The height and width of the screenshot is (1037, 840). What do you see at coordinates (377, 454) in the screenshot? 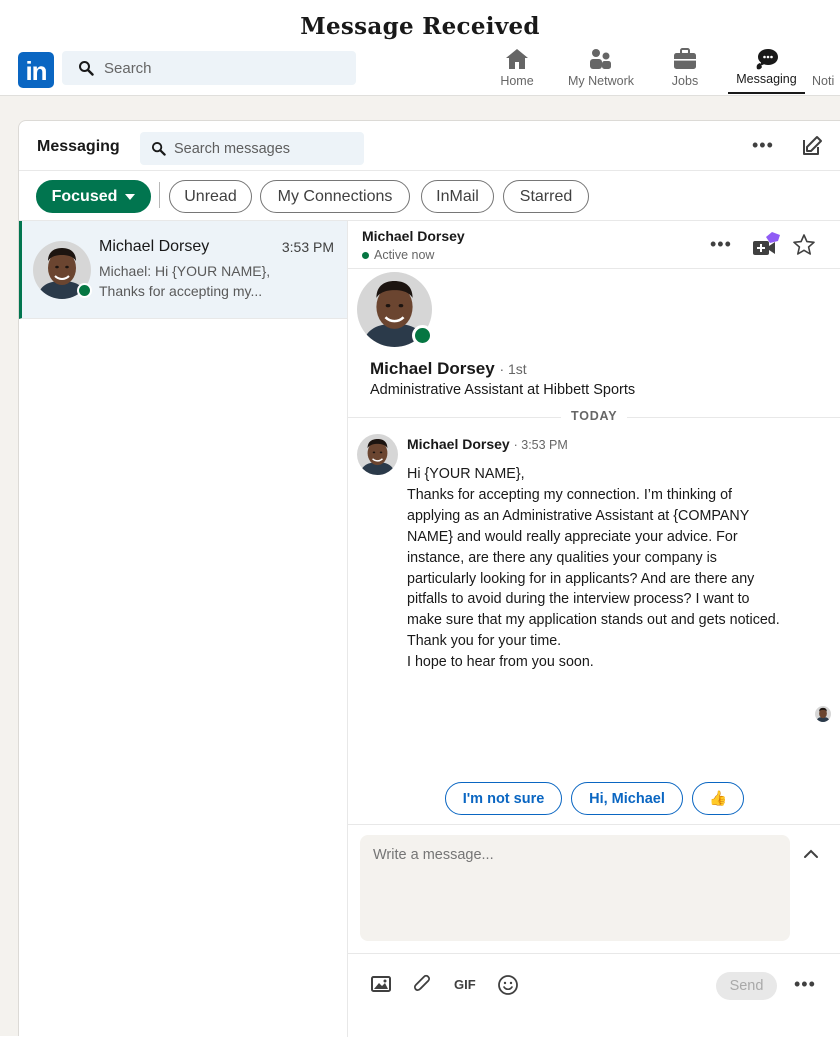
I see `sender-avatar` at bounding box center [377, 454].